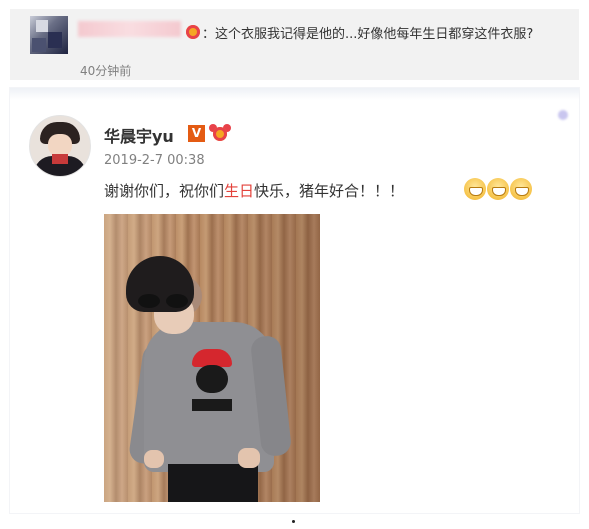 This screenshot has height=529, width=589. Describe the element at coordinates (139, 135) in the screenshot. I see `author-name: 华晨宇yu` at that location.